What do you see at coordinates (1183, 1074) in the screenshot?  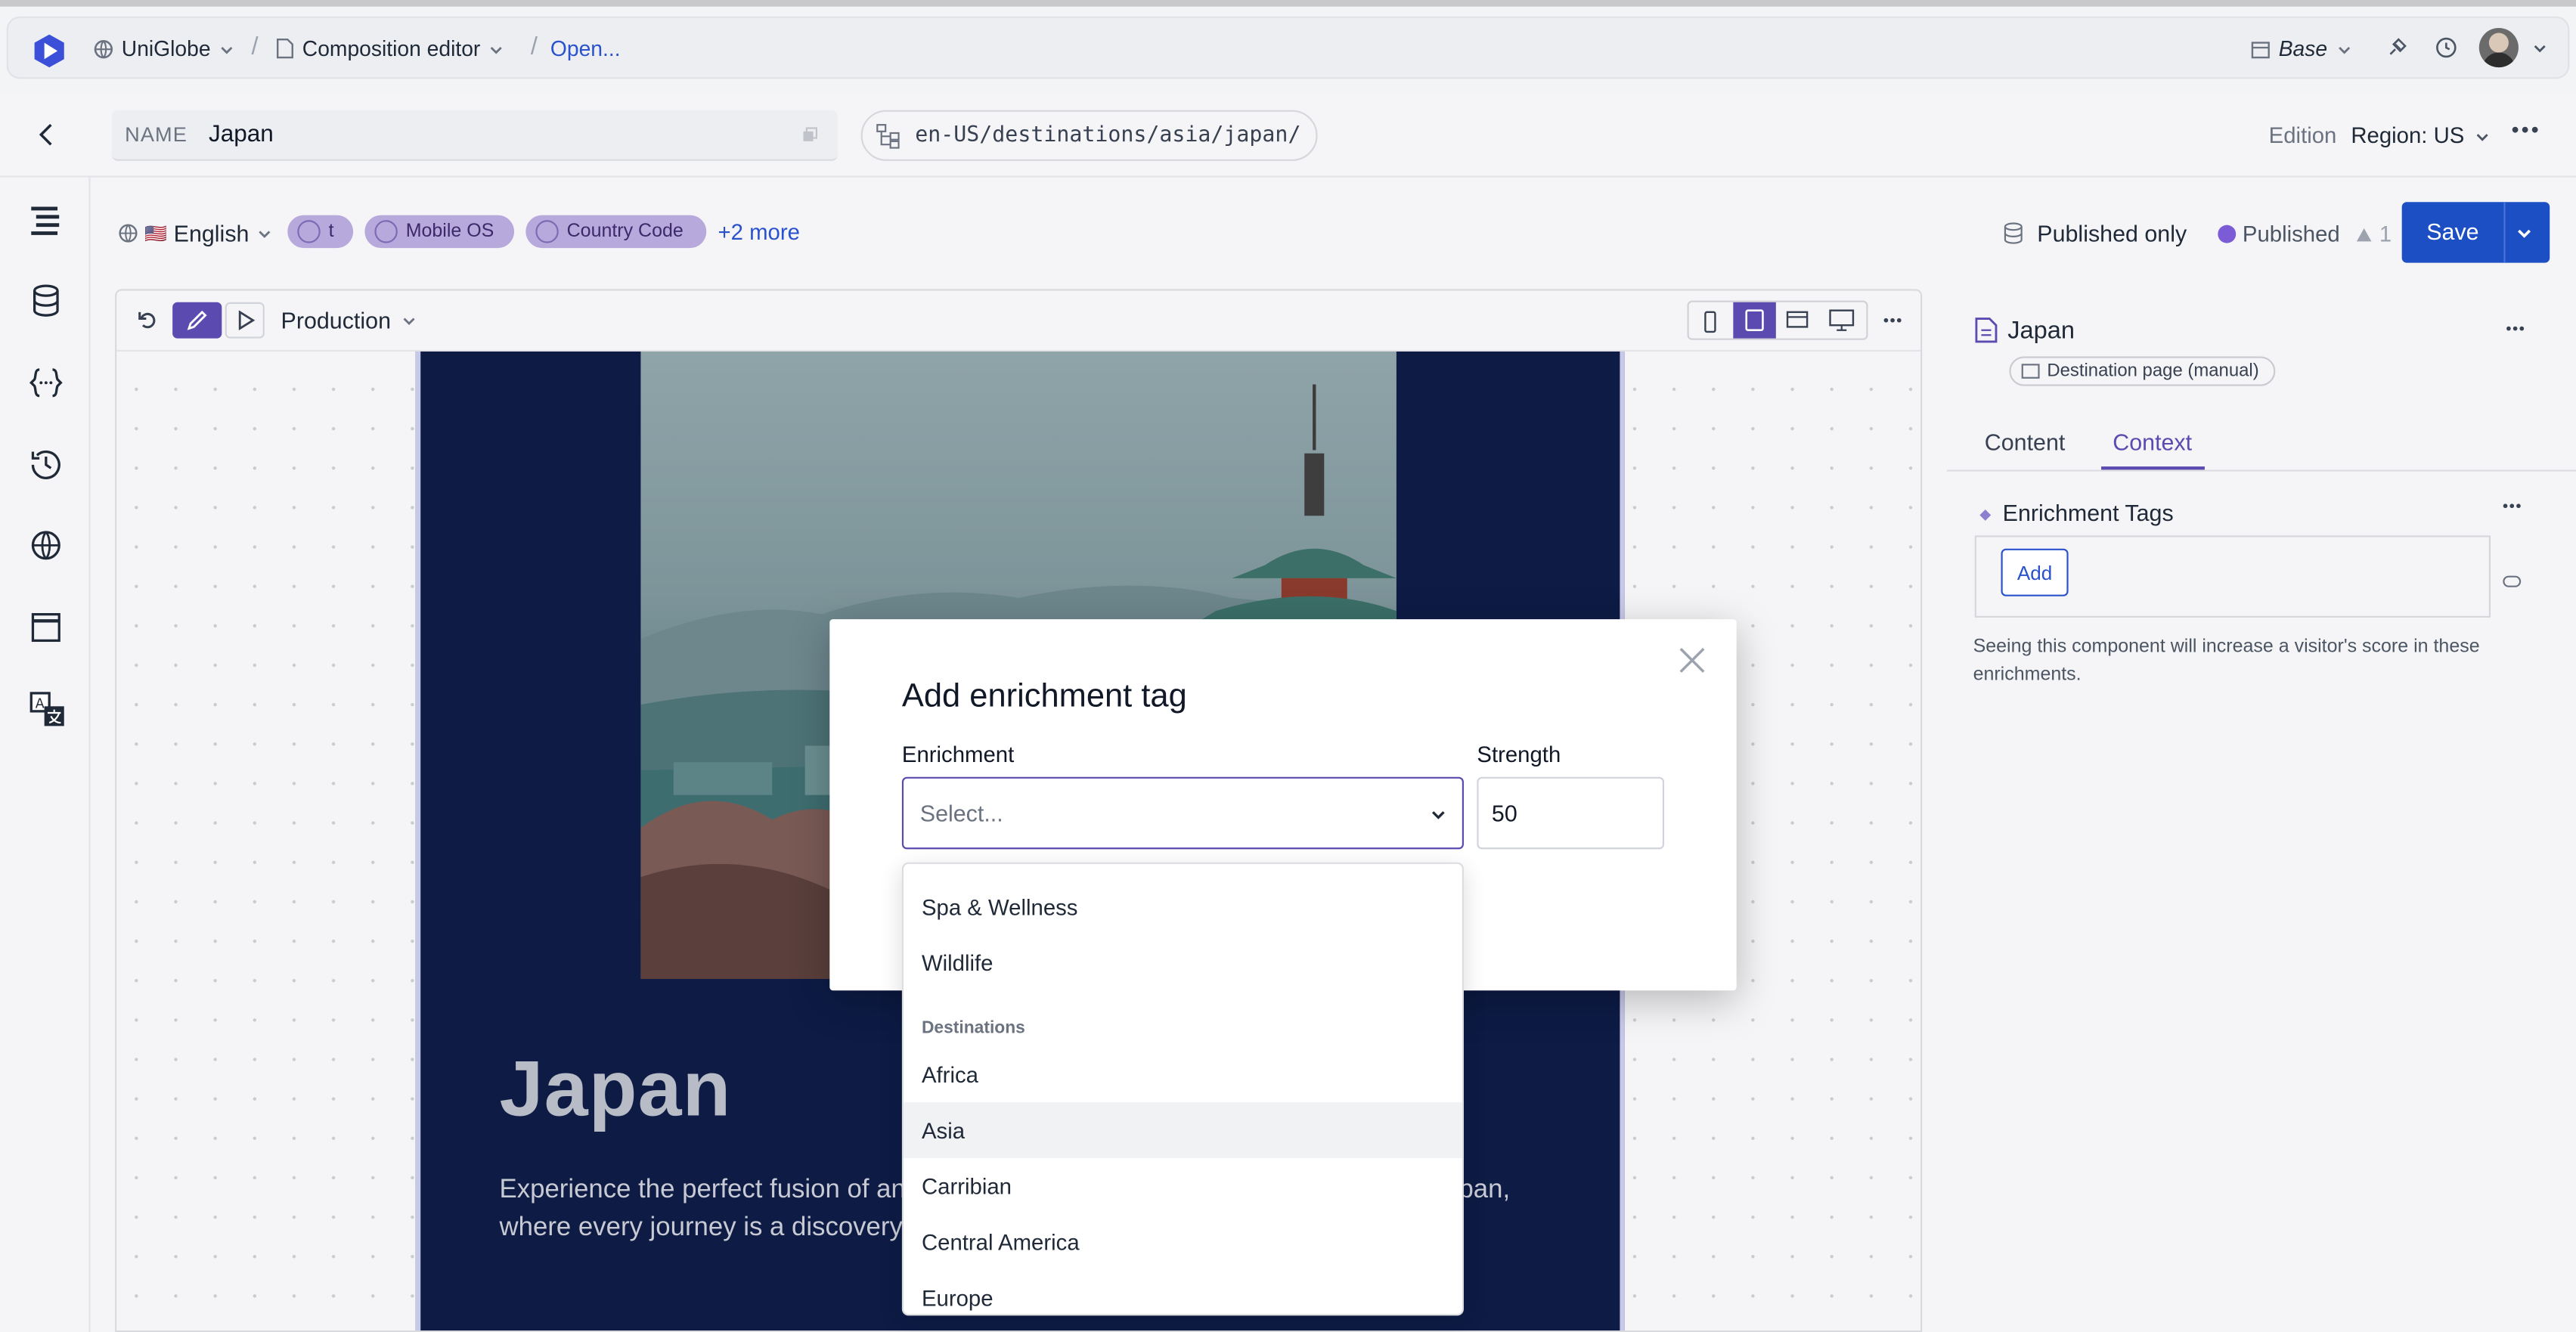 I see `list-item: Africa` at bounding box center [1183, 1074].